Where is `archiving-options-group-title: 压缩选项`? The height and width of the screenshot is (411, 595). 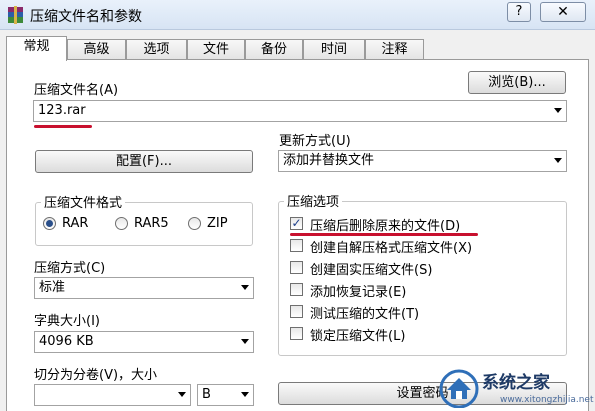
archiving-options-group-title: 压缩选项 is located at coordinates (313, 200).